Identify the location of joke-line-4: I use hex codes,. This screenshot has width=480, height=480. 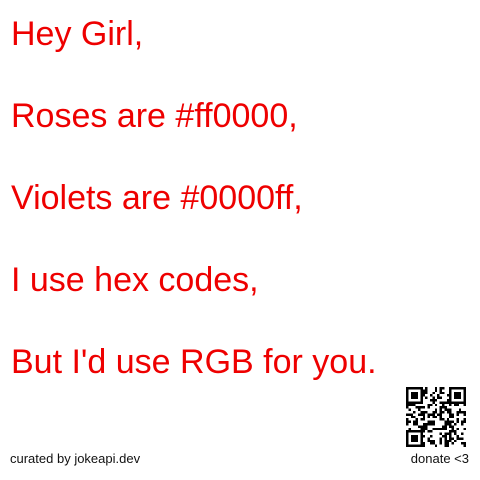
(135, 280).